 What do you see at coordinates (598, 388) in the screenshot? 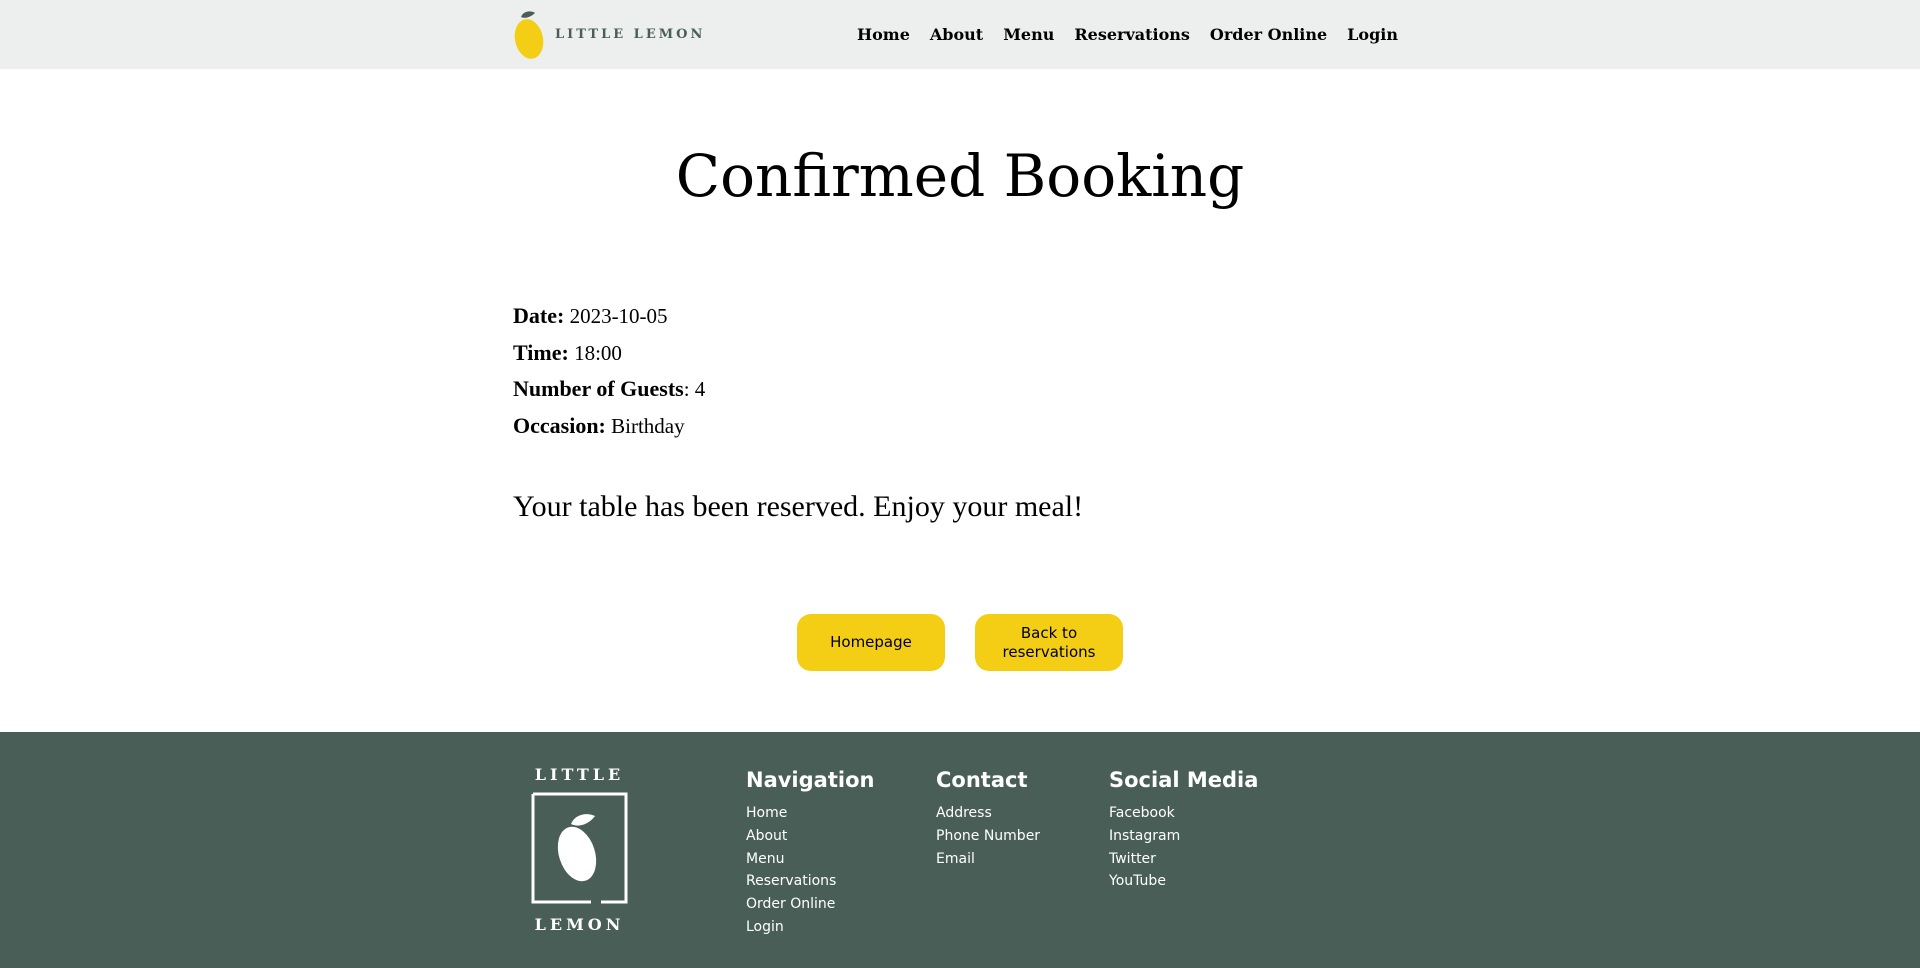
I see `guests-label: Number of Guests` at bounding box center [598, 388].